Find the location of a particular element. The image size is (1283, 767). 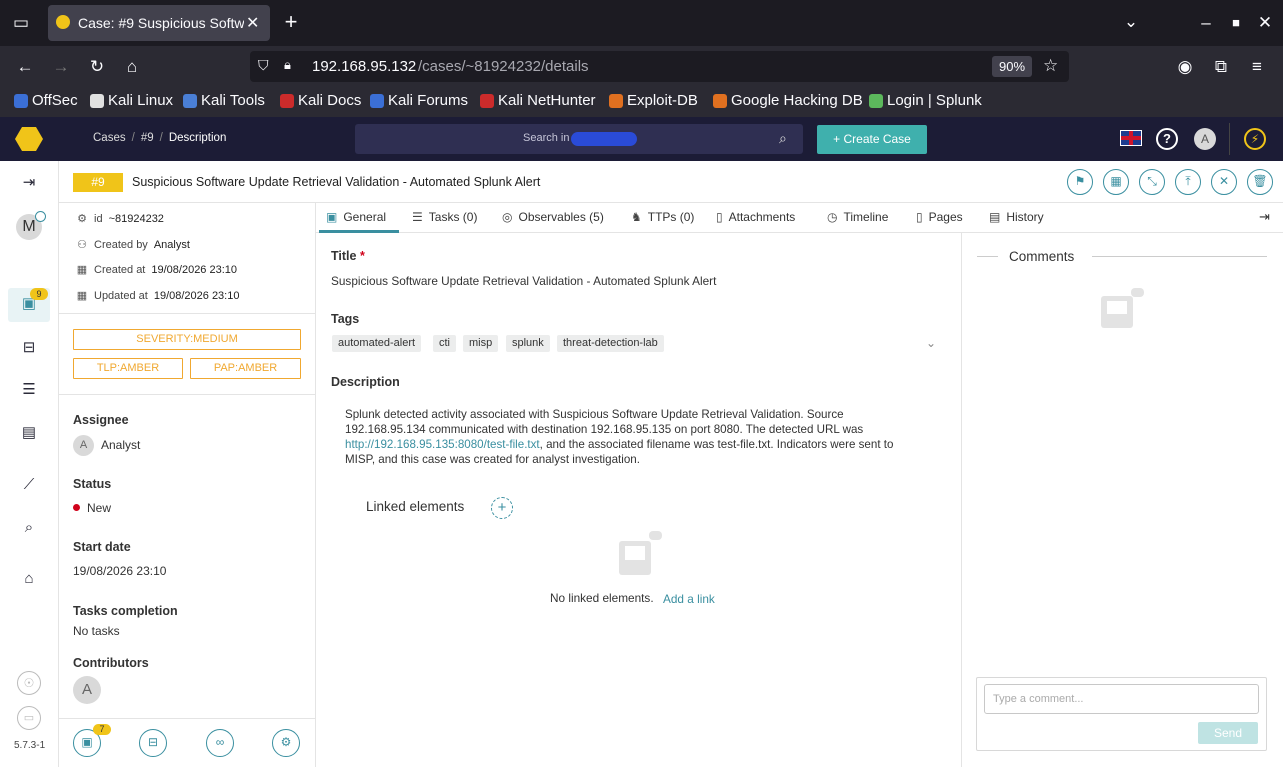

tab-observables: ◎ Observables (5) is located at coordinates (553, 217).